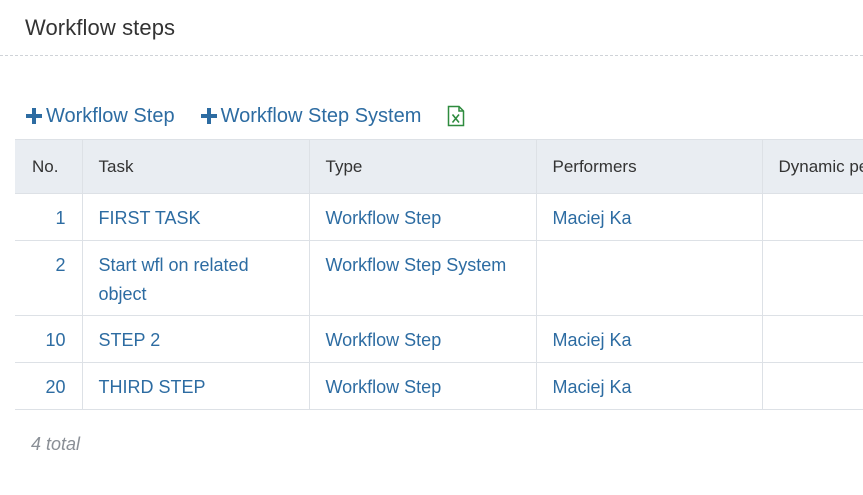 The height and width of the screenshot is (495, 863). What do you see at coordinates (422, 278) in the screenshot?
I see `type-link: Workflow Step System` at bounding box center [422, 278].